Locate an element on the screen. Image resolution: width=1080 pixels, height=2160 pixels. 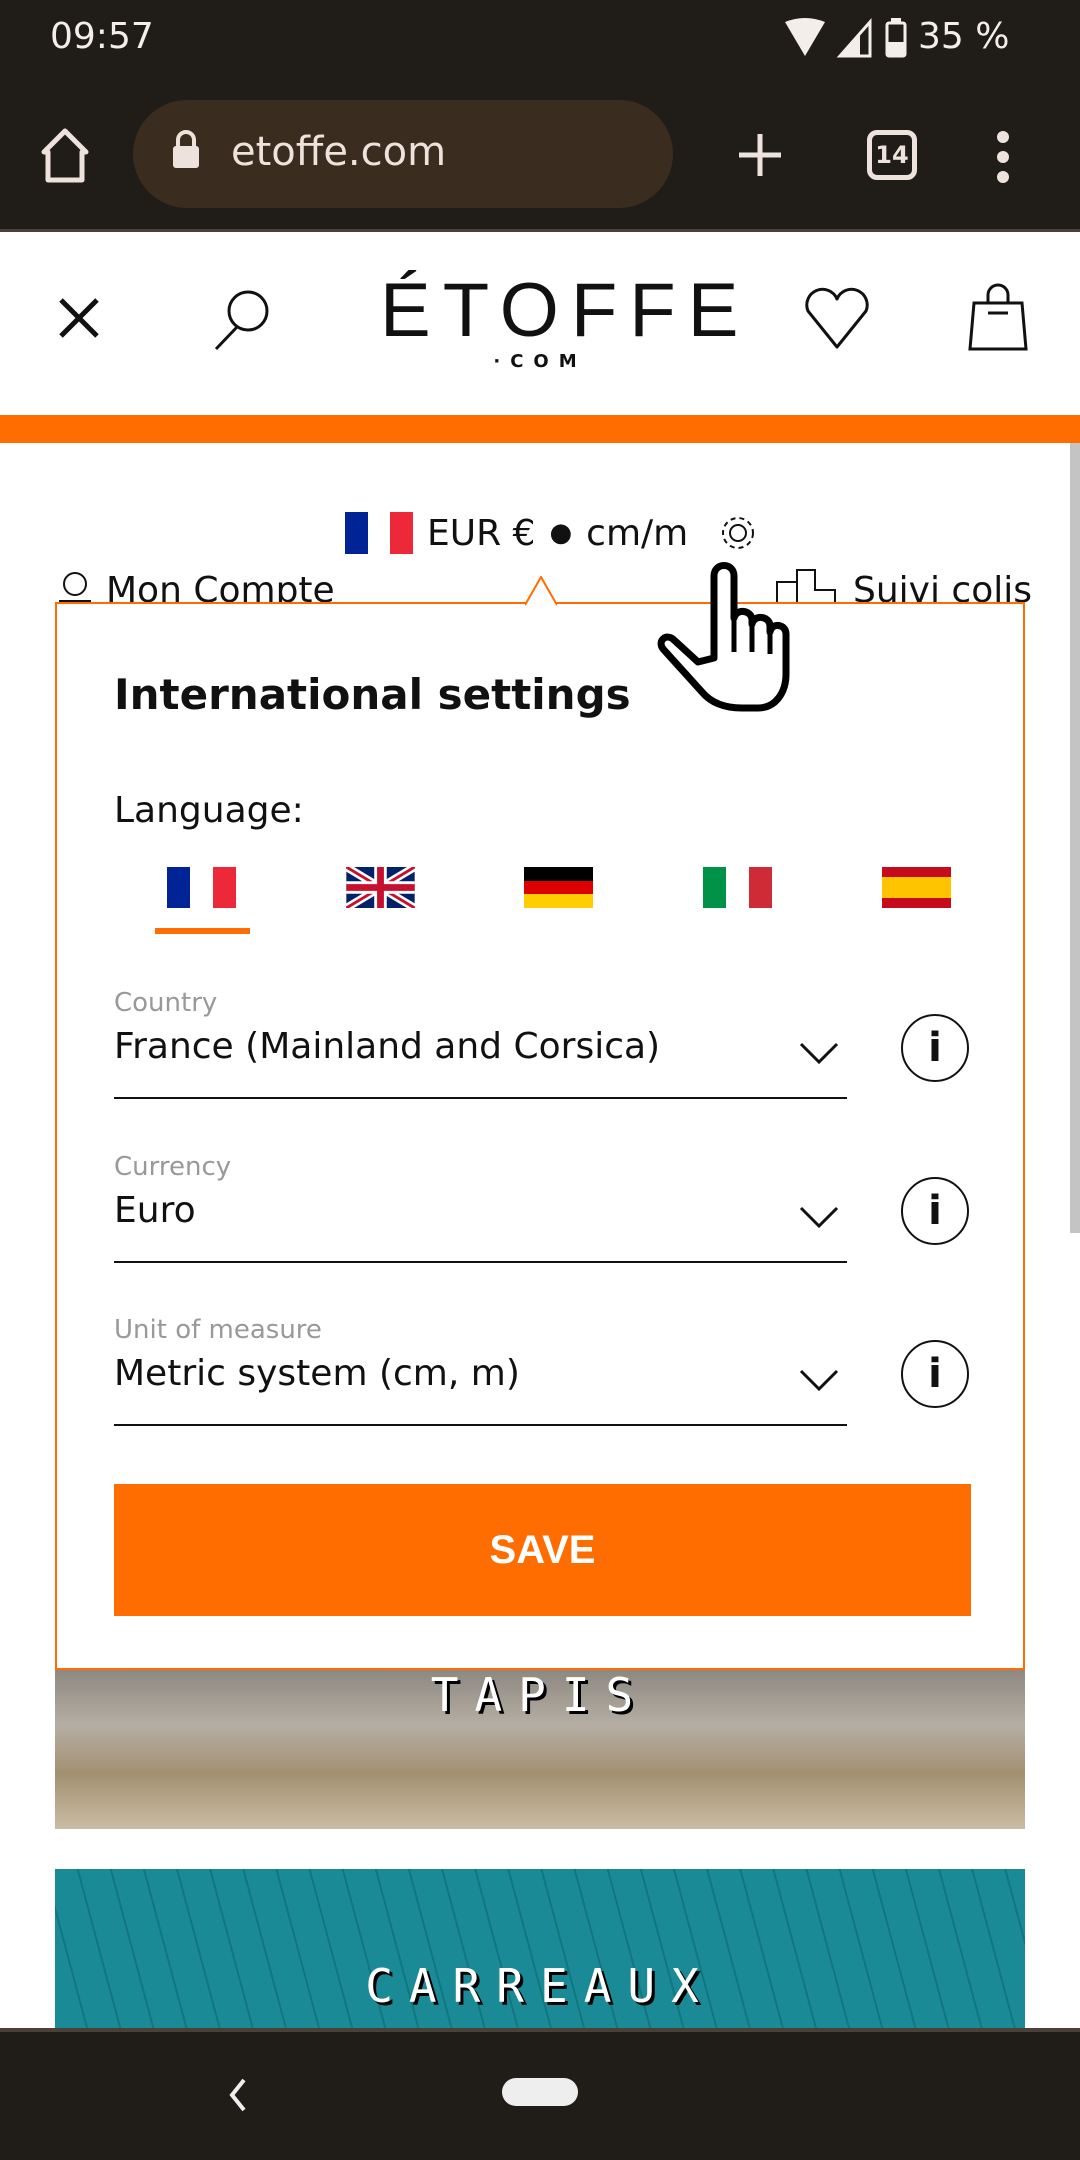
currency-indicator: EUR € is located at coordinates (481, 533).